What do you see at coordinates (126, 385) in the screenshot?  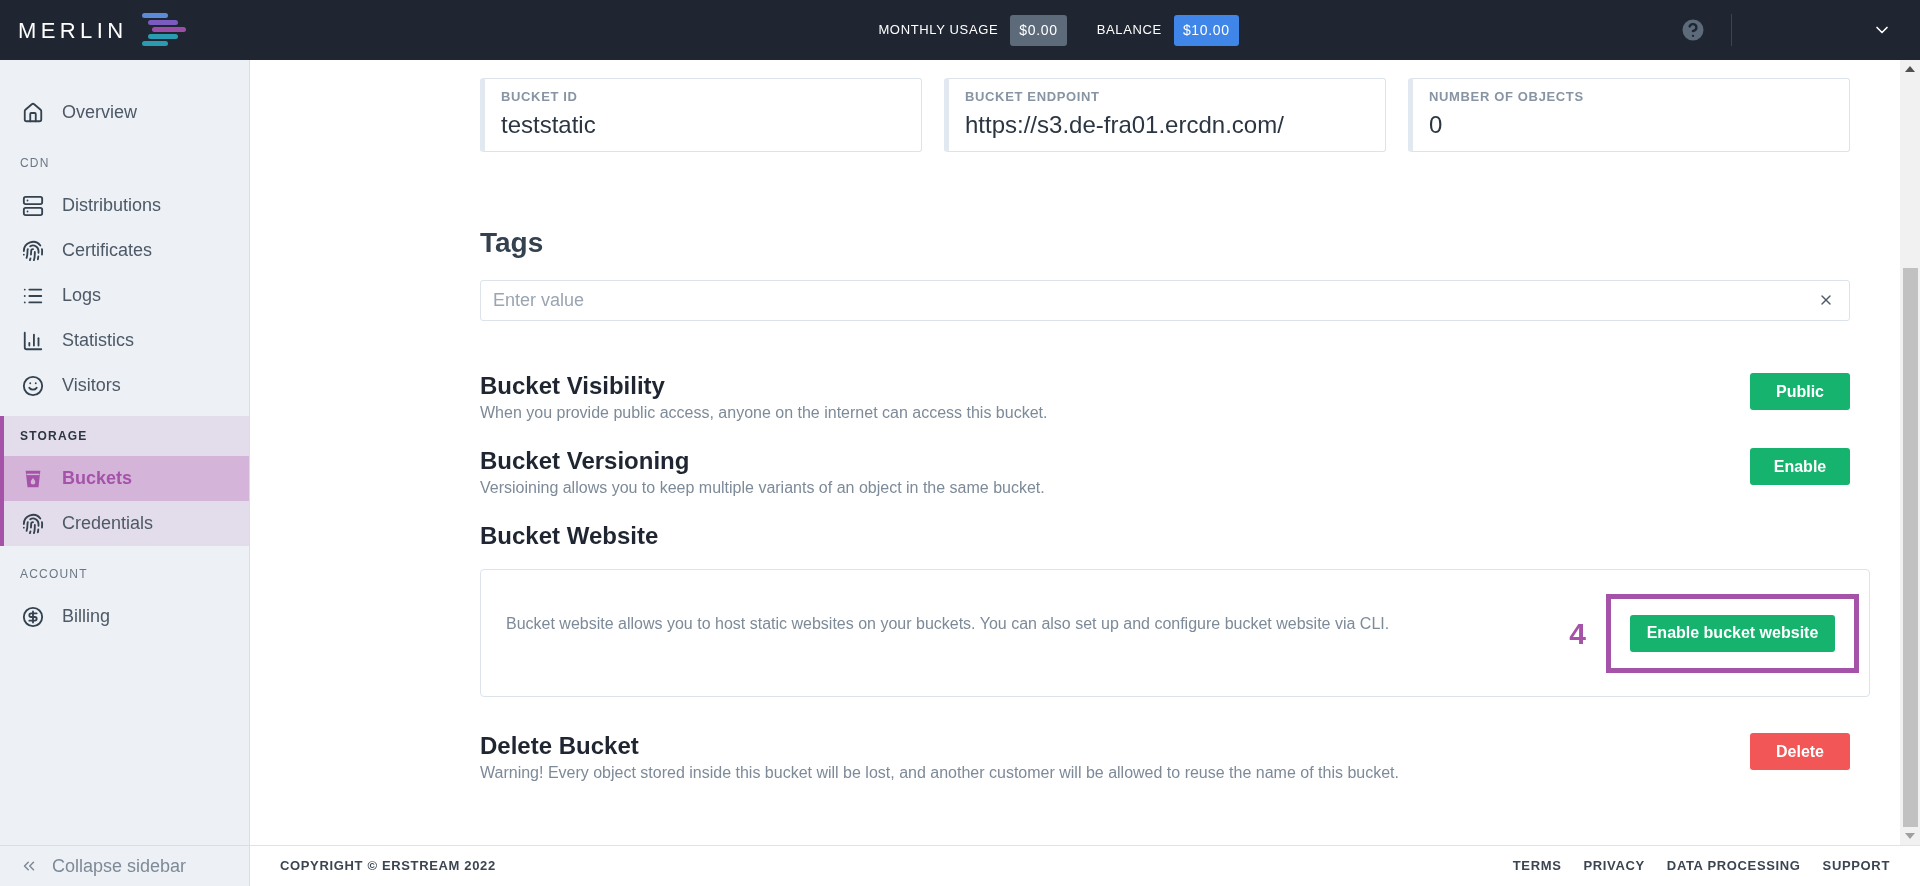 I see `sidebar-item: Visitors` at bounding box center [126, 385].